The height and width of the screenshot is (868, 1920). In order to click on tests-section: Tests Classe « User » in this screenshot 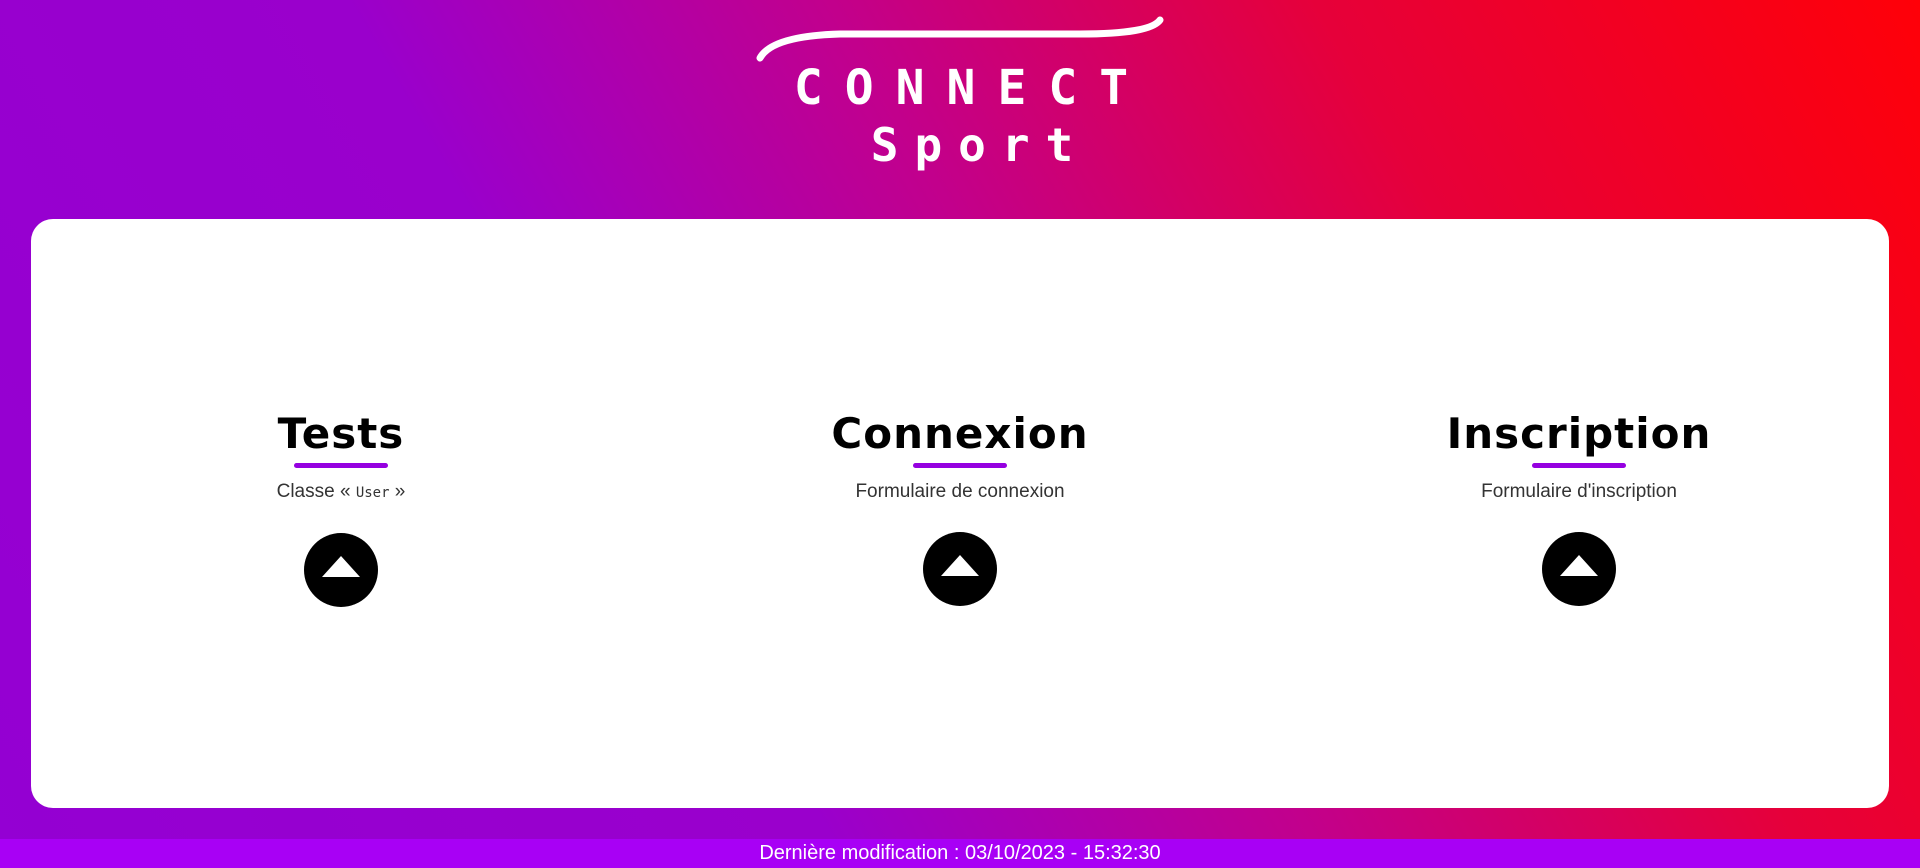, I will do `click(341, 508)`.